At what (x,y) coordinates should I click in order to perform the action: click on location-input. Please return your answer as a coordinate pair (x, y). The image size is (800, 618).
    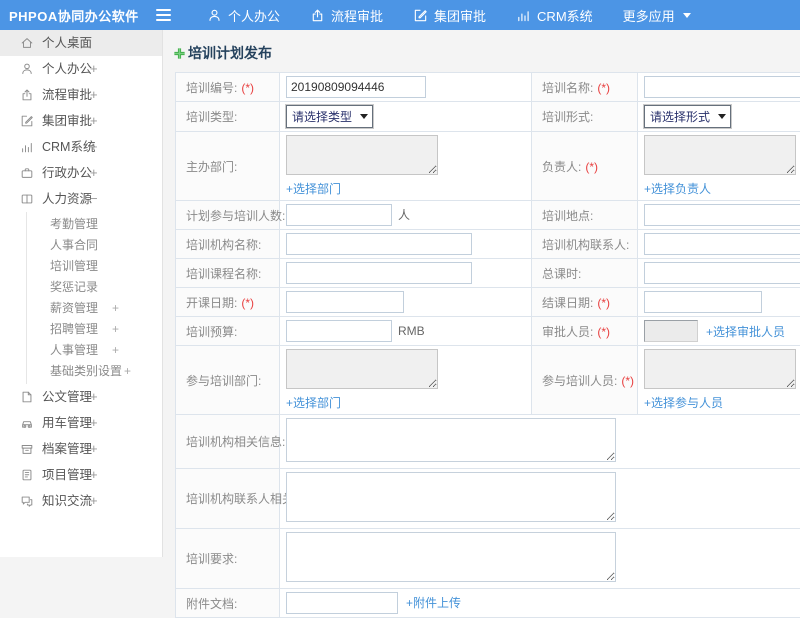
    Looking at the image, I should click on (722, 215).